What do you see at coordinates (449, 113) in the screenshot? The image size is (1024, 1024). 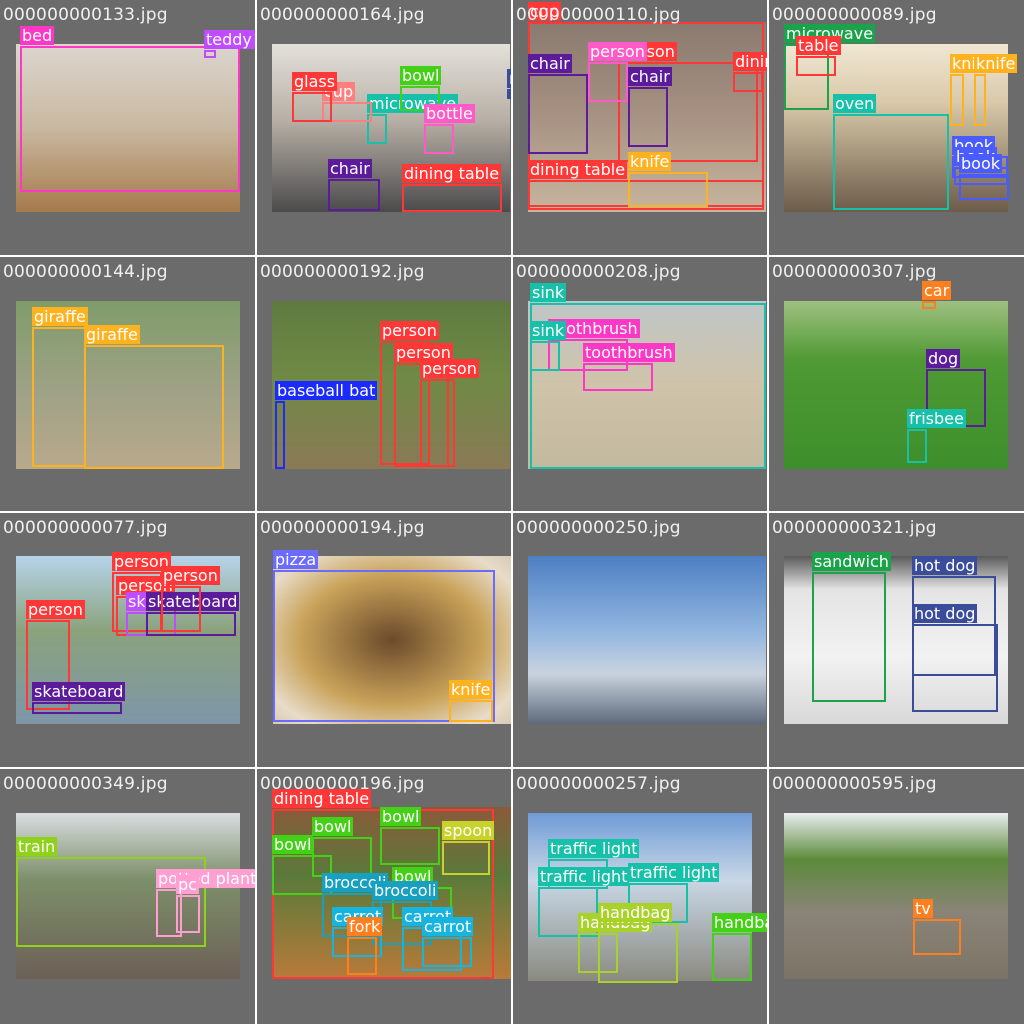 I see `bbox-label: bottle` at bounding box center [449, 113].